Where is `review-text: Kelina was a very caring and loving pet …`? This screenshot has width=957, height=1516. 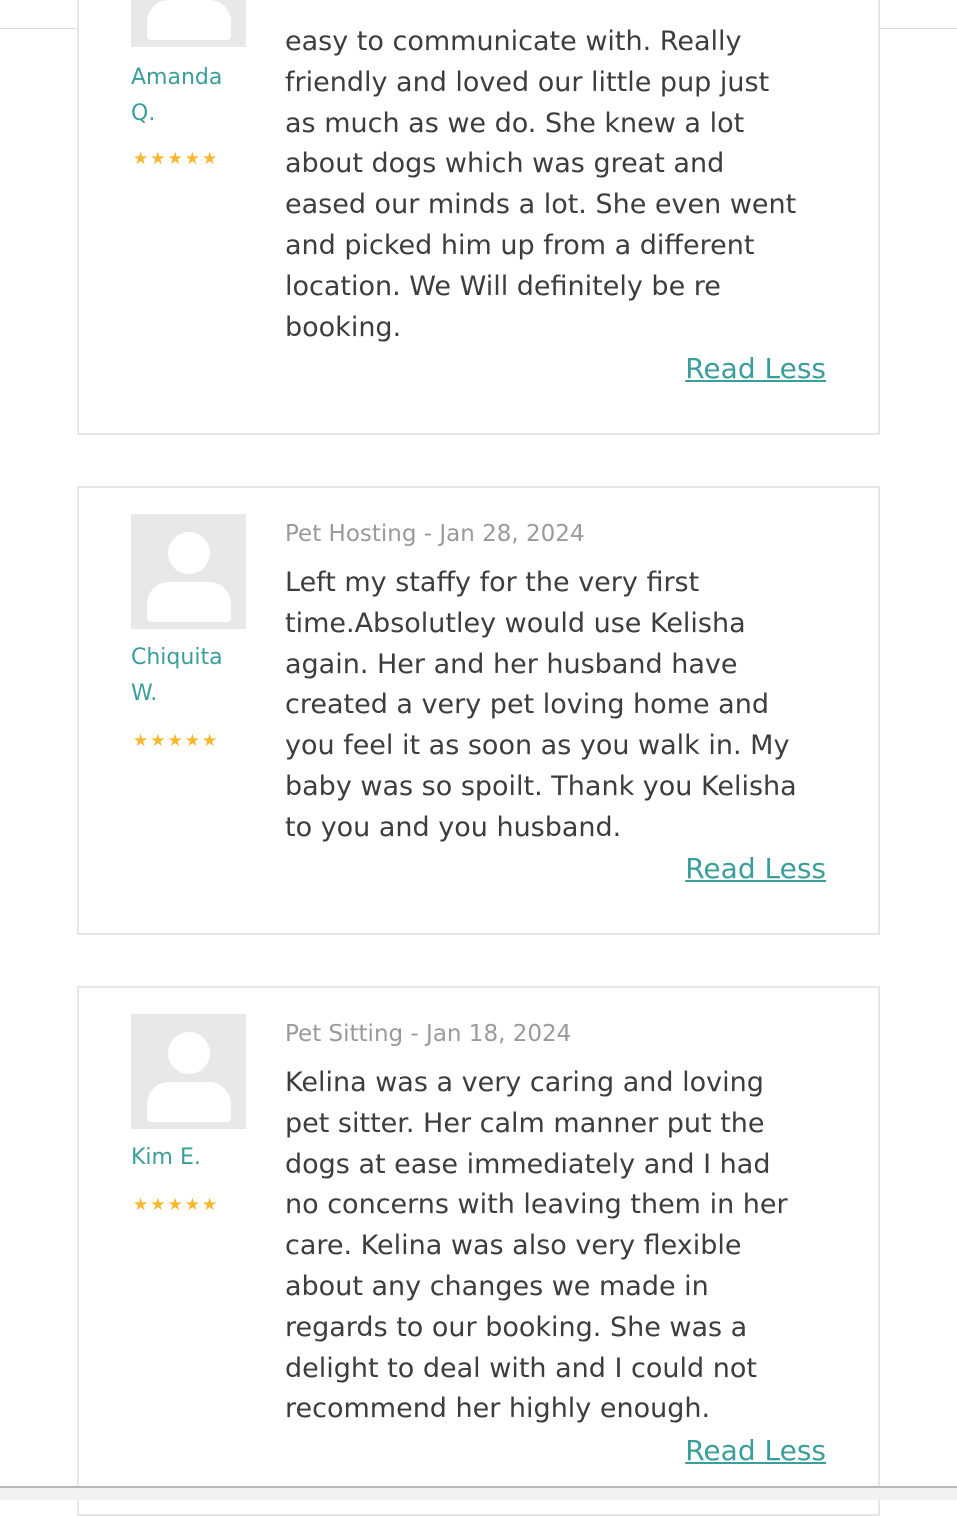
review-text: Kelina was a very caring and loving pet … is located at coordinates (536, 1246).